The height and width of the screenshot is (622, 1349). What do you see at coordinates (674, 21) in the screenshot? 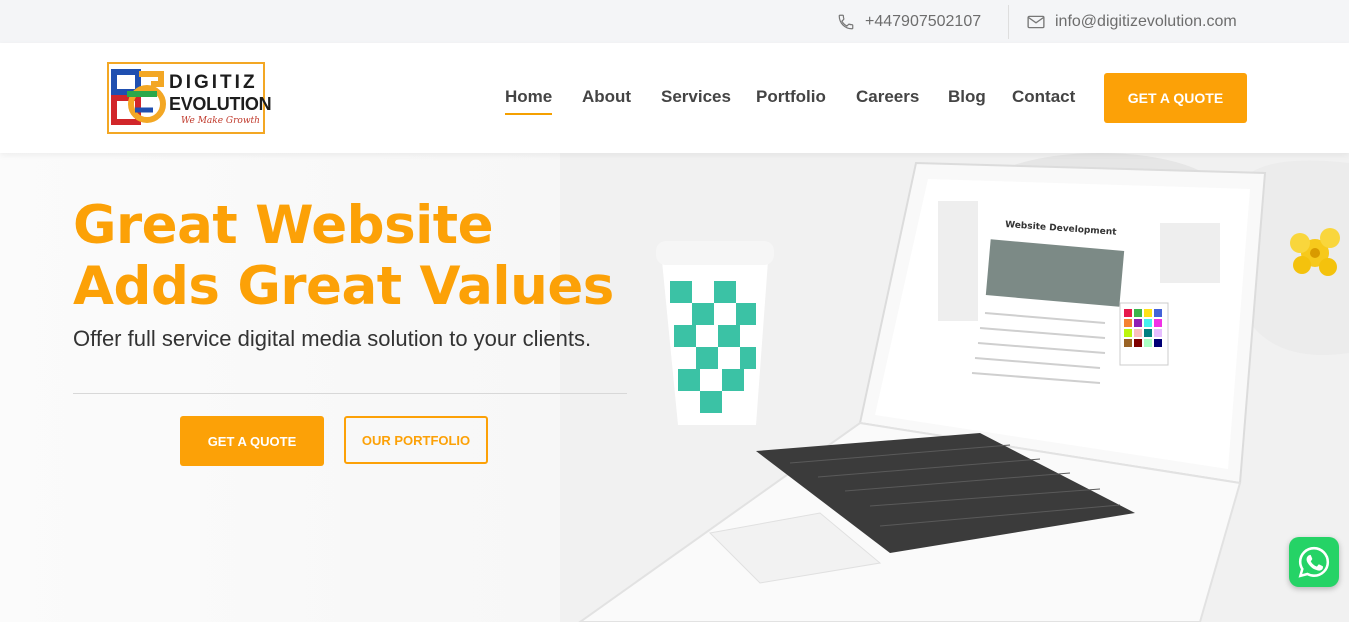
I see `top-contact-bar: +447907502107 info@digitizevolution.com` at bounding box center [674, 21].